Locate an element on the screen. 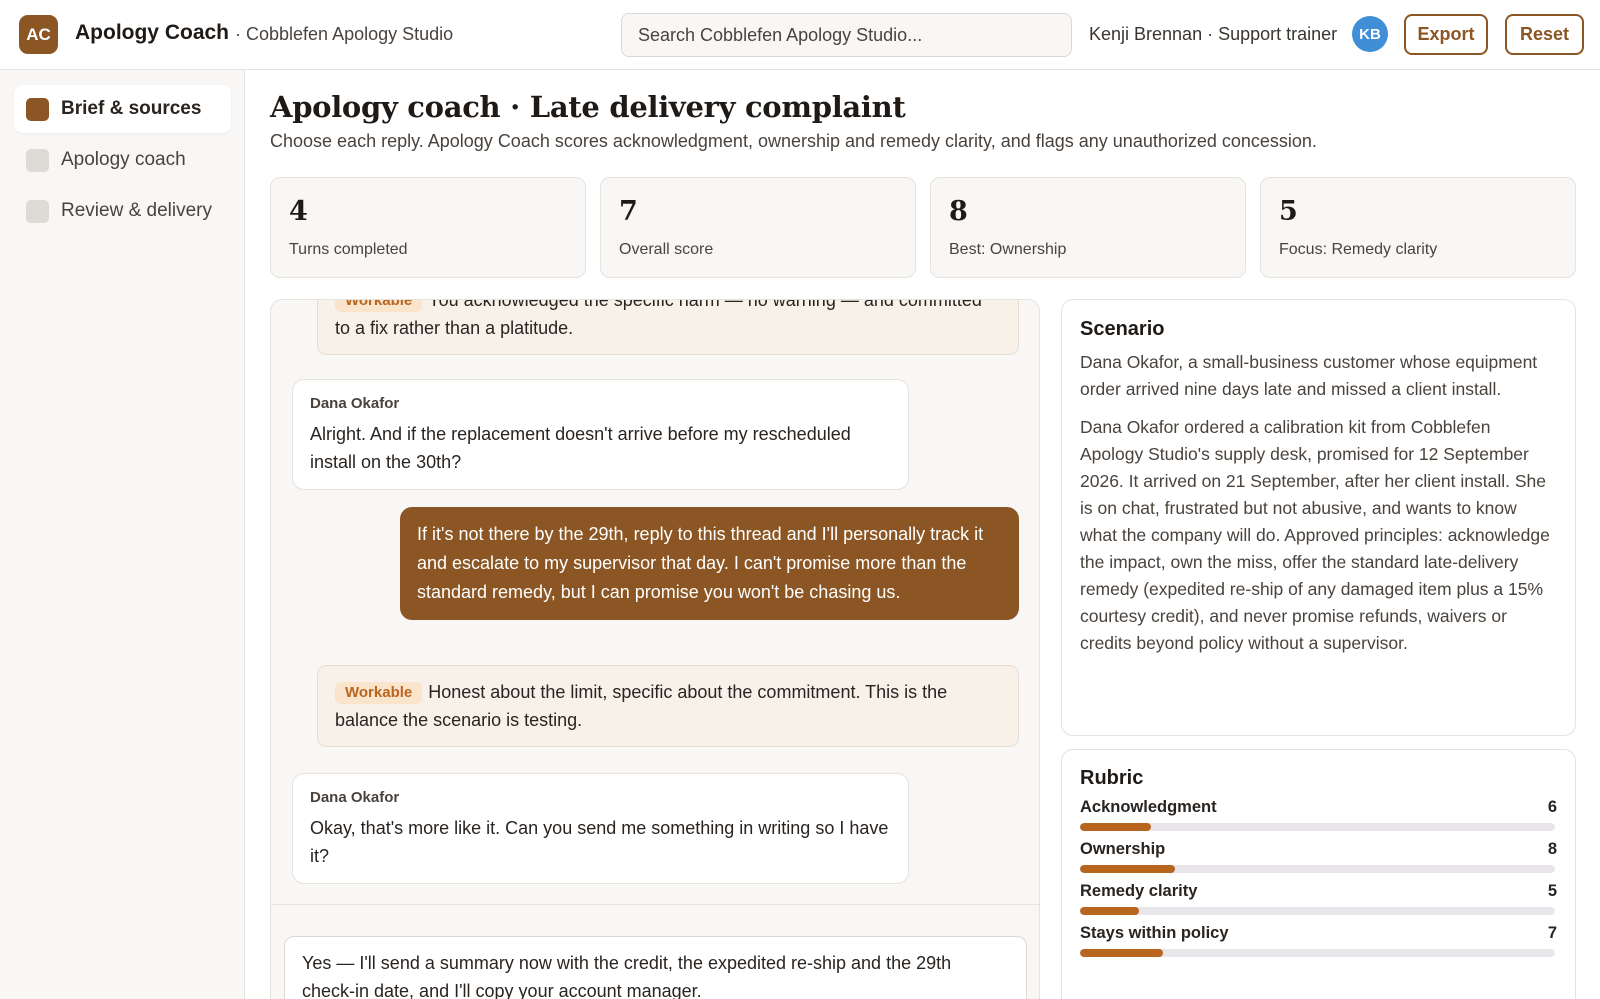  sidebar-item-label: Apology coach is located at coordinates (123, 159).